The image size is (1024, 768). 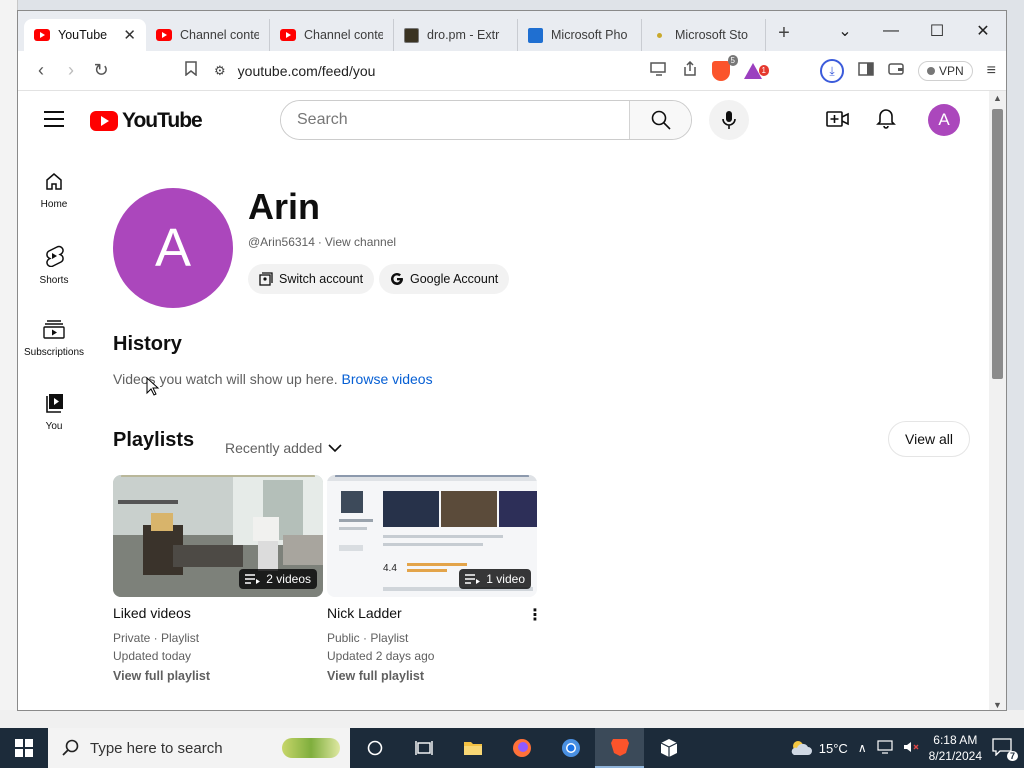 I want to click on forward-icon: ›, so click(x=71, y=70).